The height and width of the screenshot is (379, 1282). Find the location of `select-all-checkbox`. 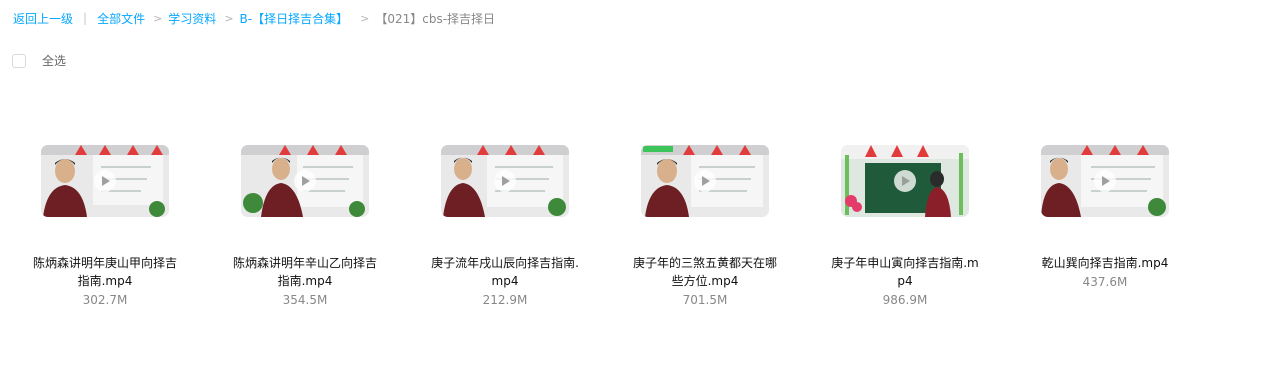

select-all-checkbox is located at coordinates (19, 60).